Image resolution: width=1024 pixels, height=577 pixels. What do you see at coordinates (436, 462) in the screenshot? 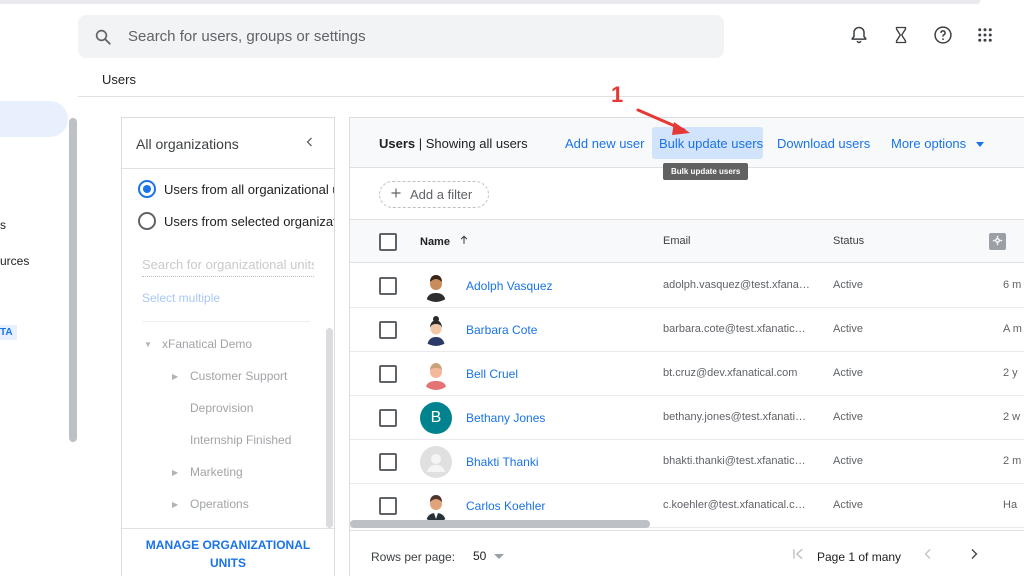
I see `user-avatar-placeholder` at bounding box center [436, 462].